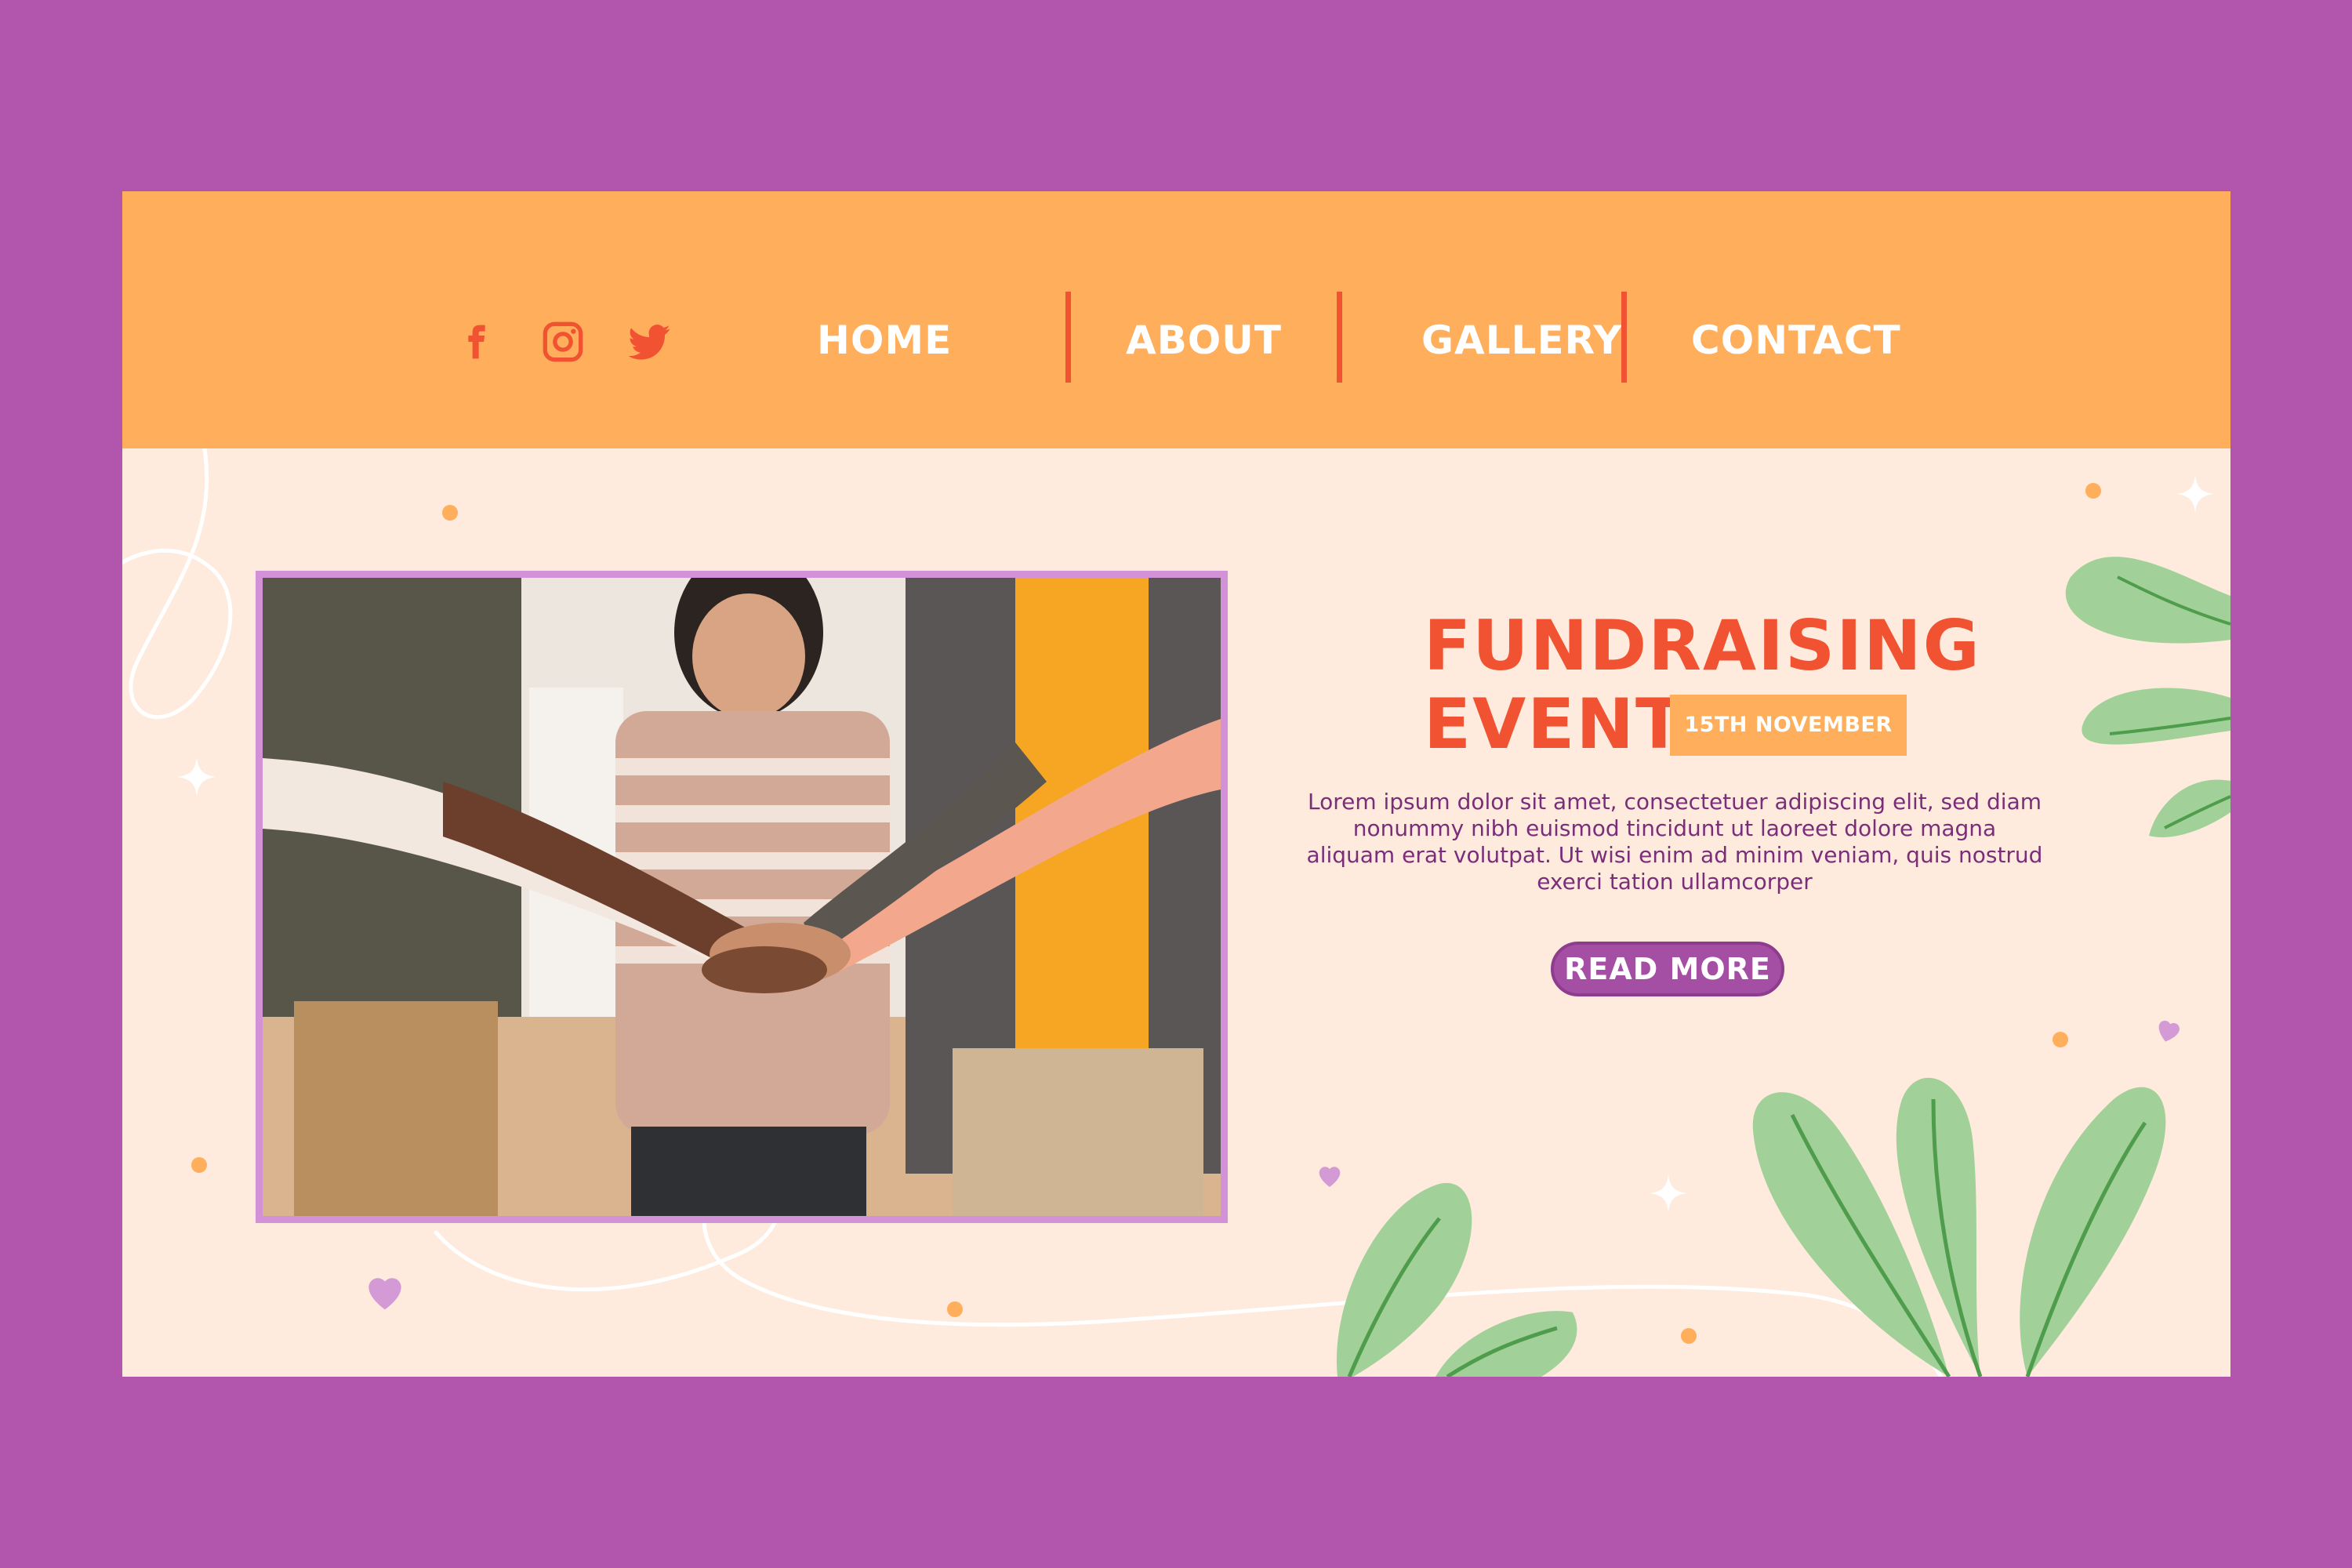 Image resolution: width=2352 pixels, height=1568 pixels. I want to click on nav-contact-link: CONTACT, so click(1796, 340).